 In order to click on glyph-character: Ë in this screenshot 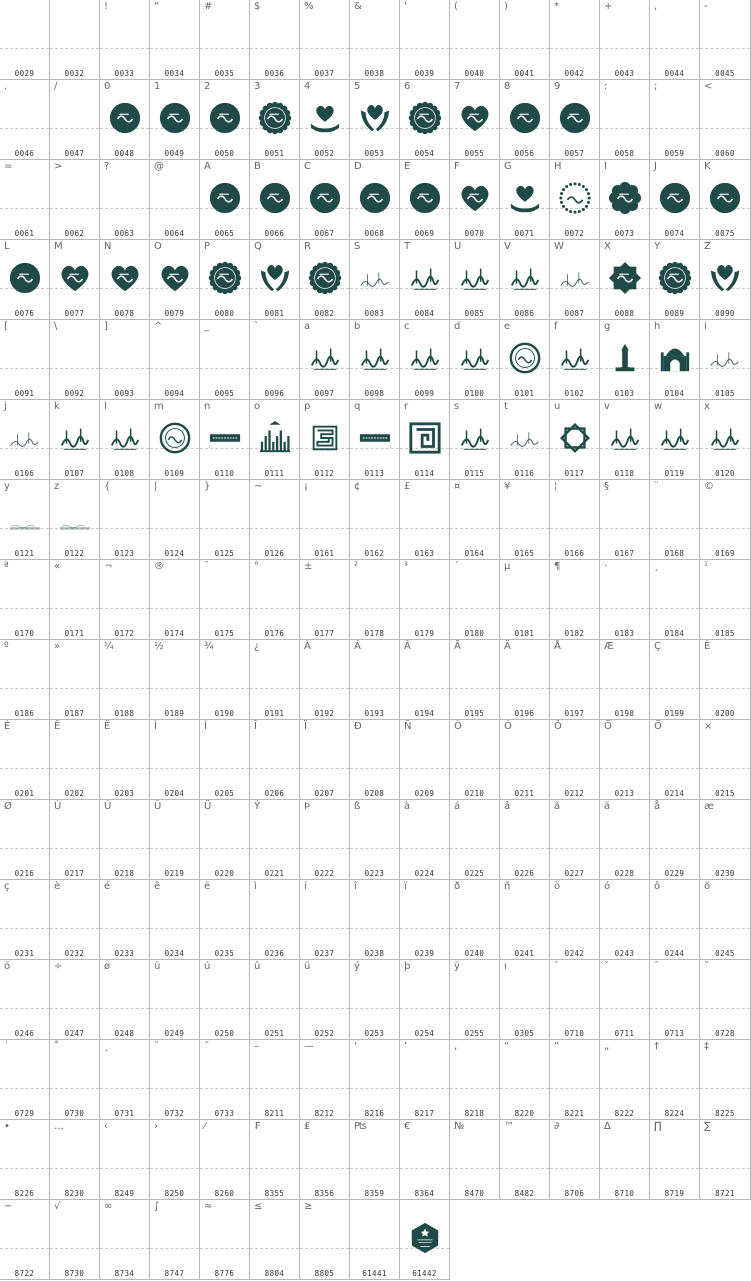, I will do `click(107, 726)`.